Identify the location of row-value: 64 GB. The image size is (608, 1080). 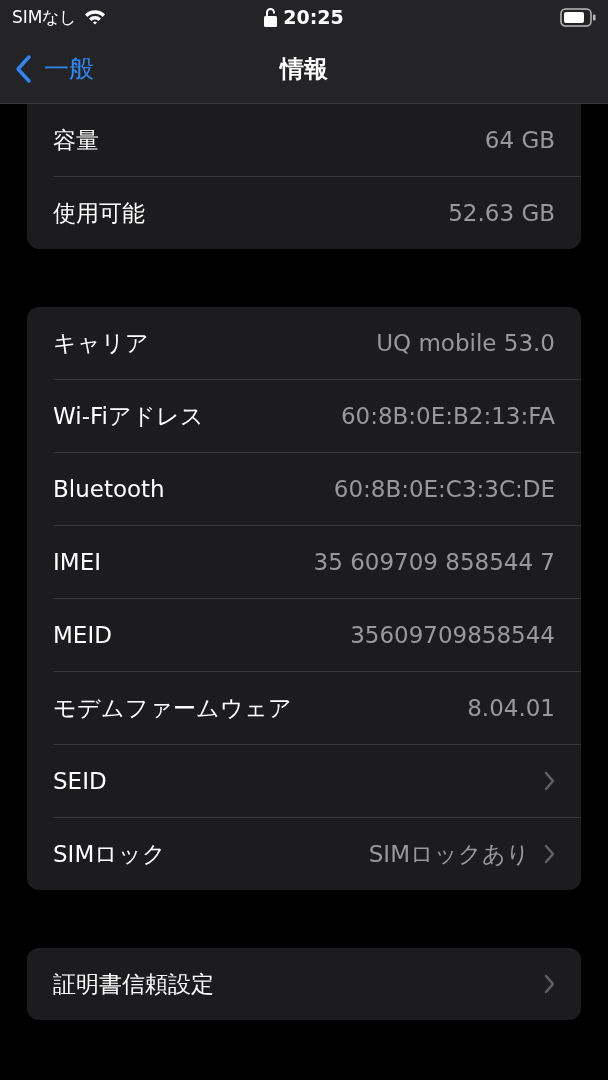
(519, 140).